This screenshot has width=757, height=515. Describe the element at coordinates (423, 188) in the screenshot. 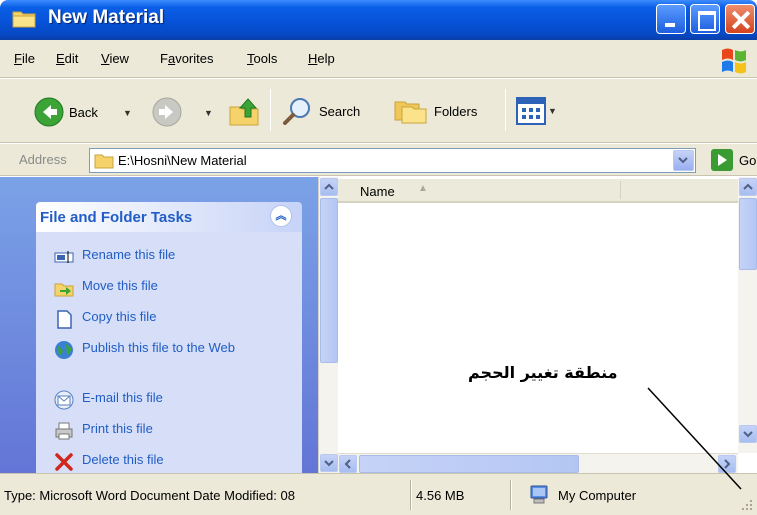

I see `sort-ascending-icon: ▲` at that location.